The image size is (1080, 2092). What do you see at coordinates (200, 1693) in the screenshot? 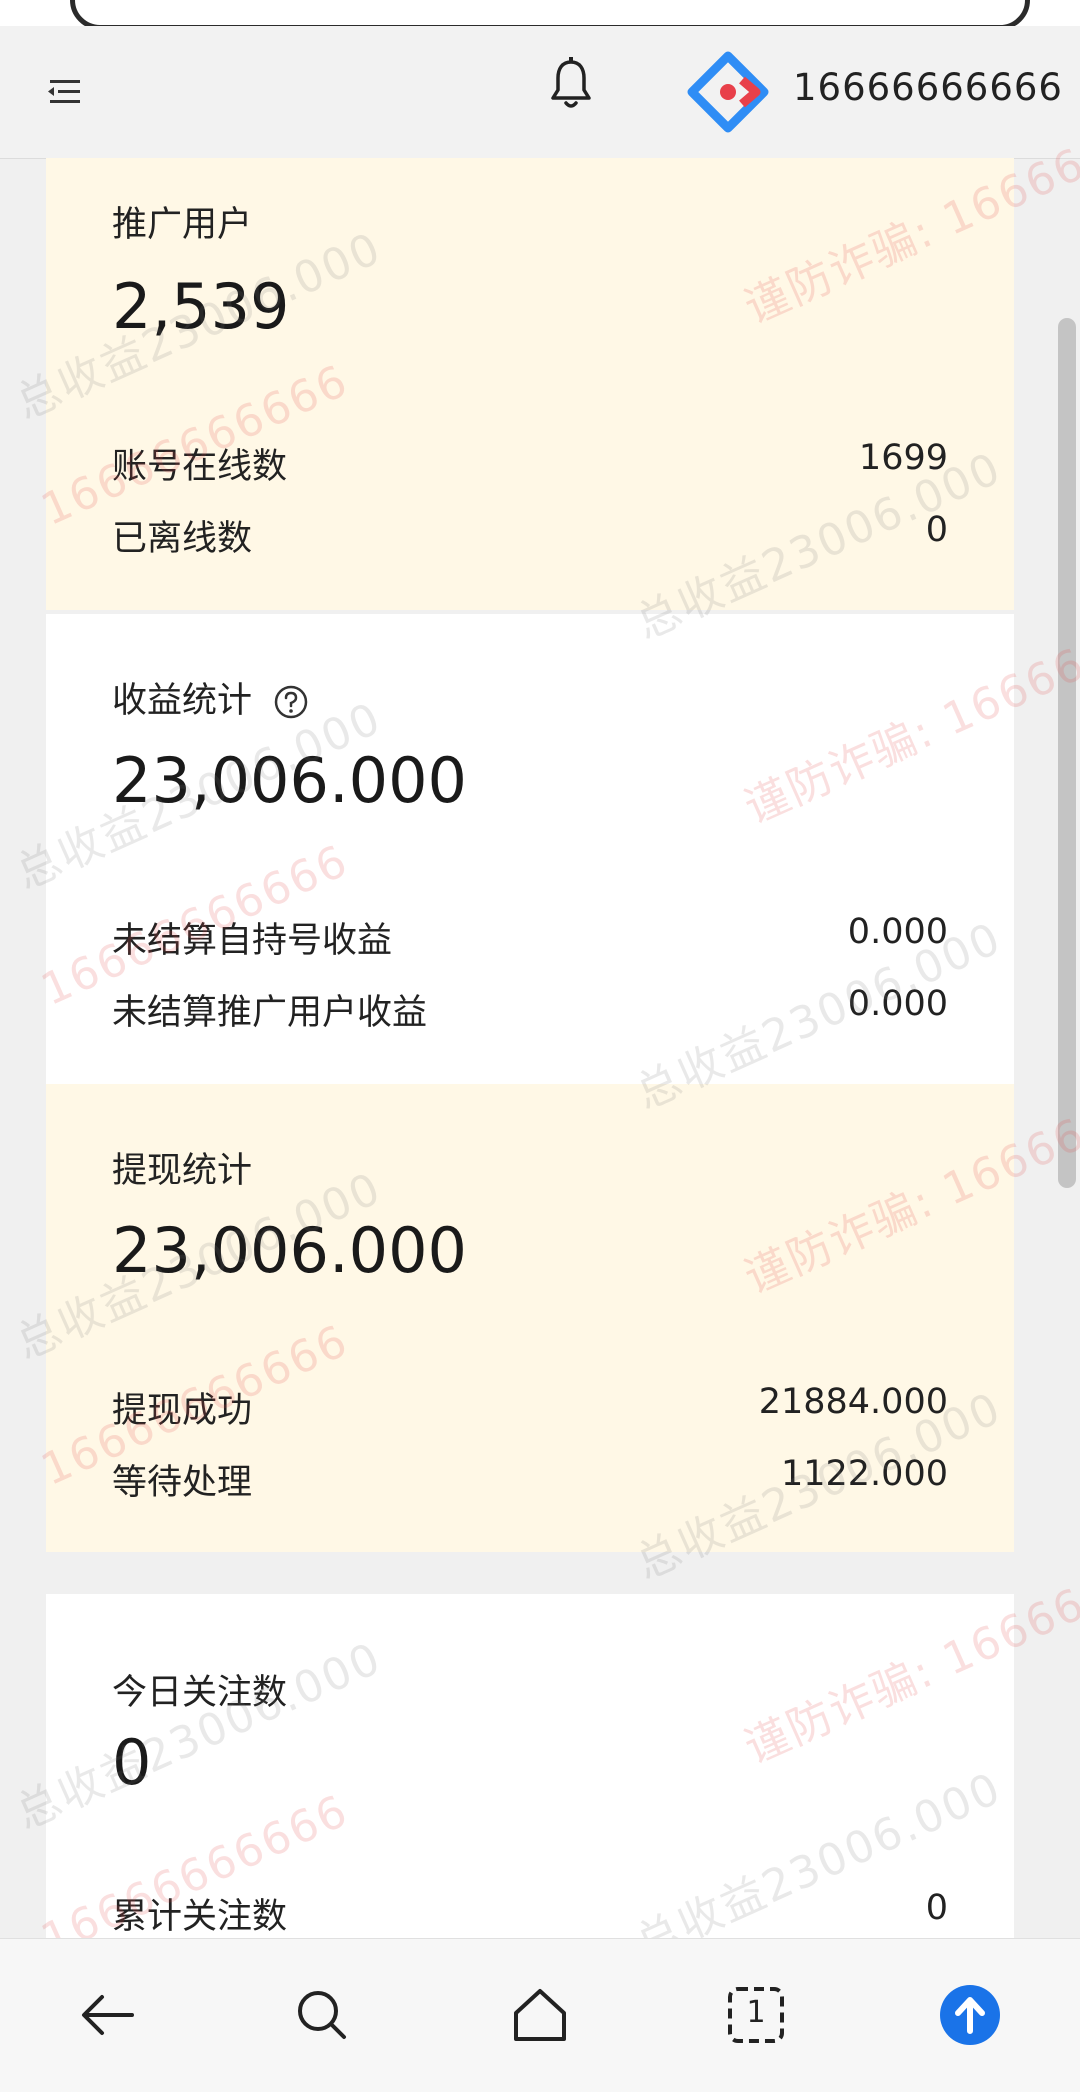
I see `follow-today-title: 今日关注数` at bounding box center [200, 1693].